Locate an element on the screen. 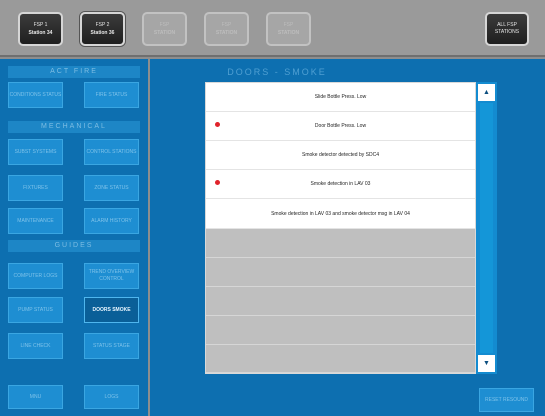  triangle-down-icon: ▼ is located at coordinates (486, 363).